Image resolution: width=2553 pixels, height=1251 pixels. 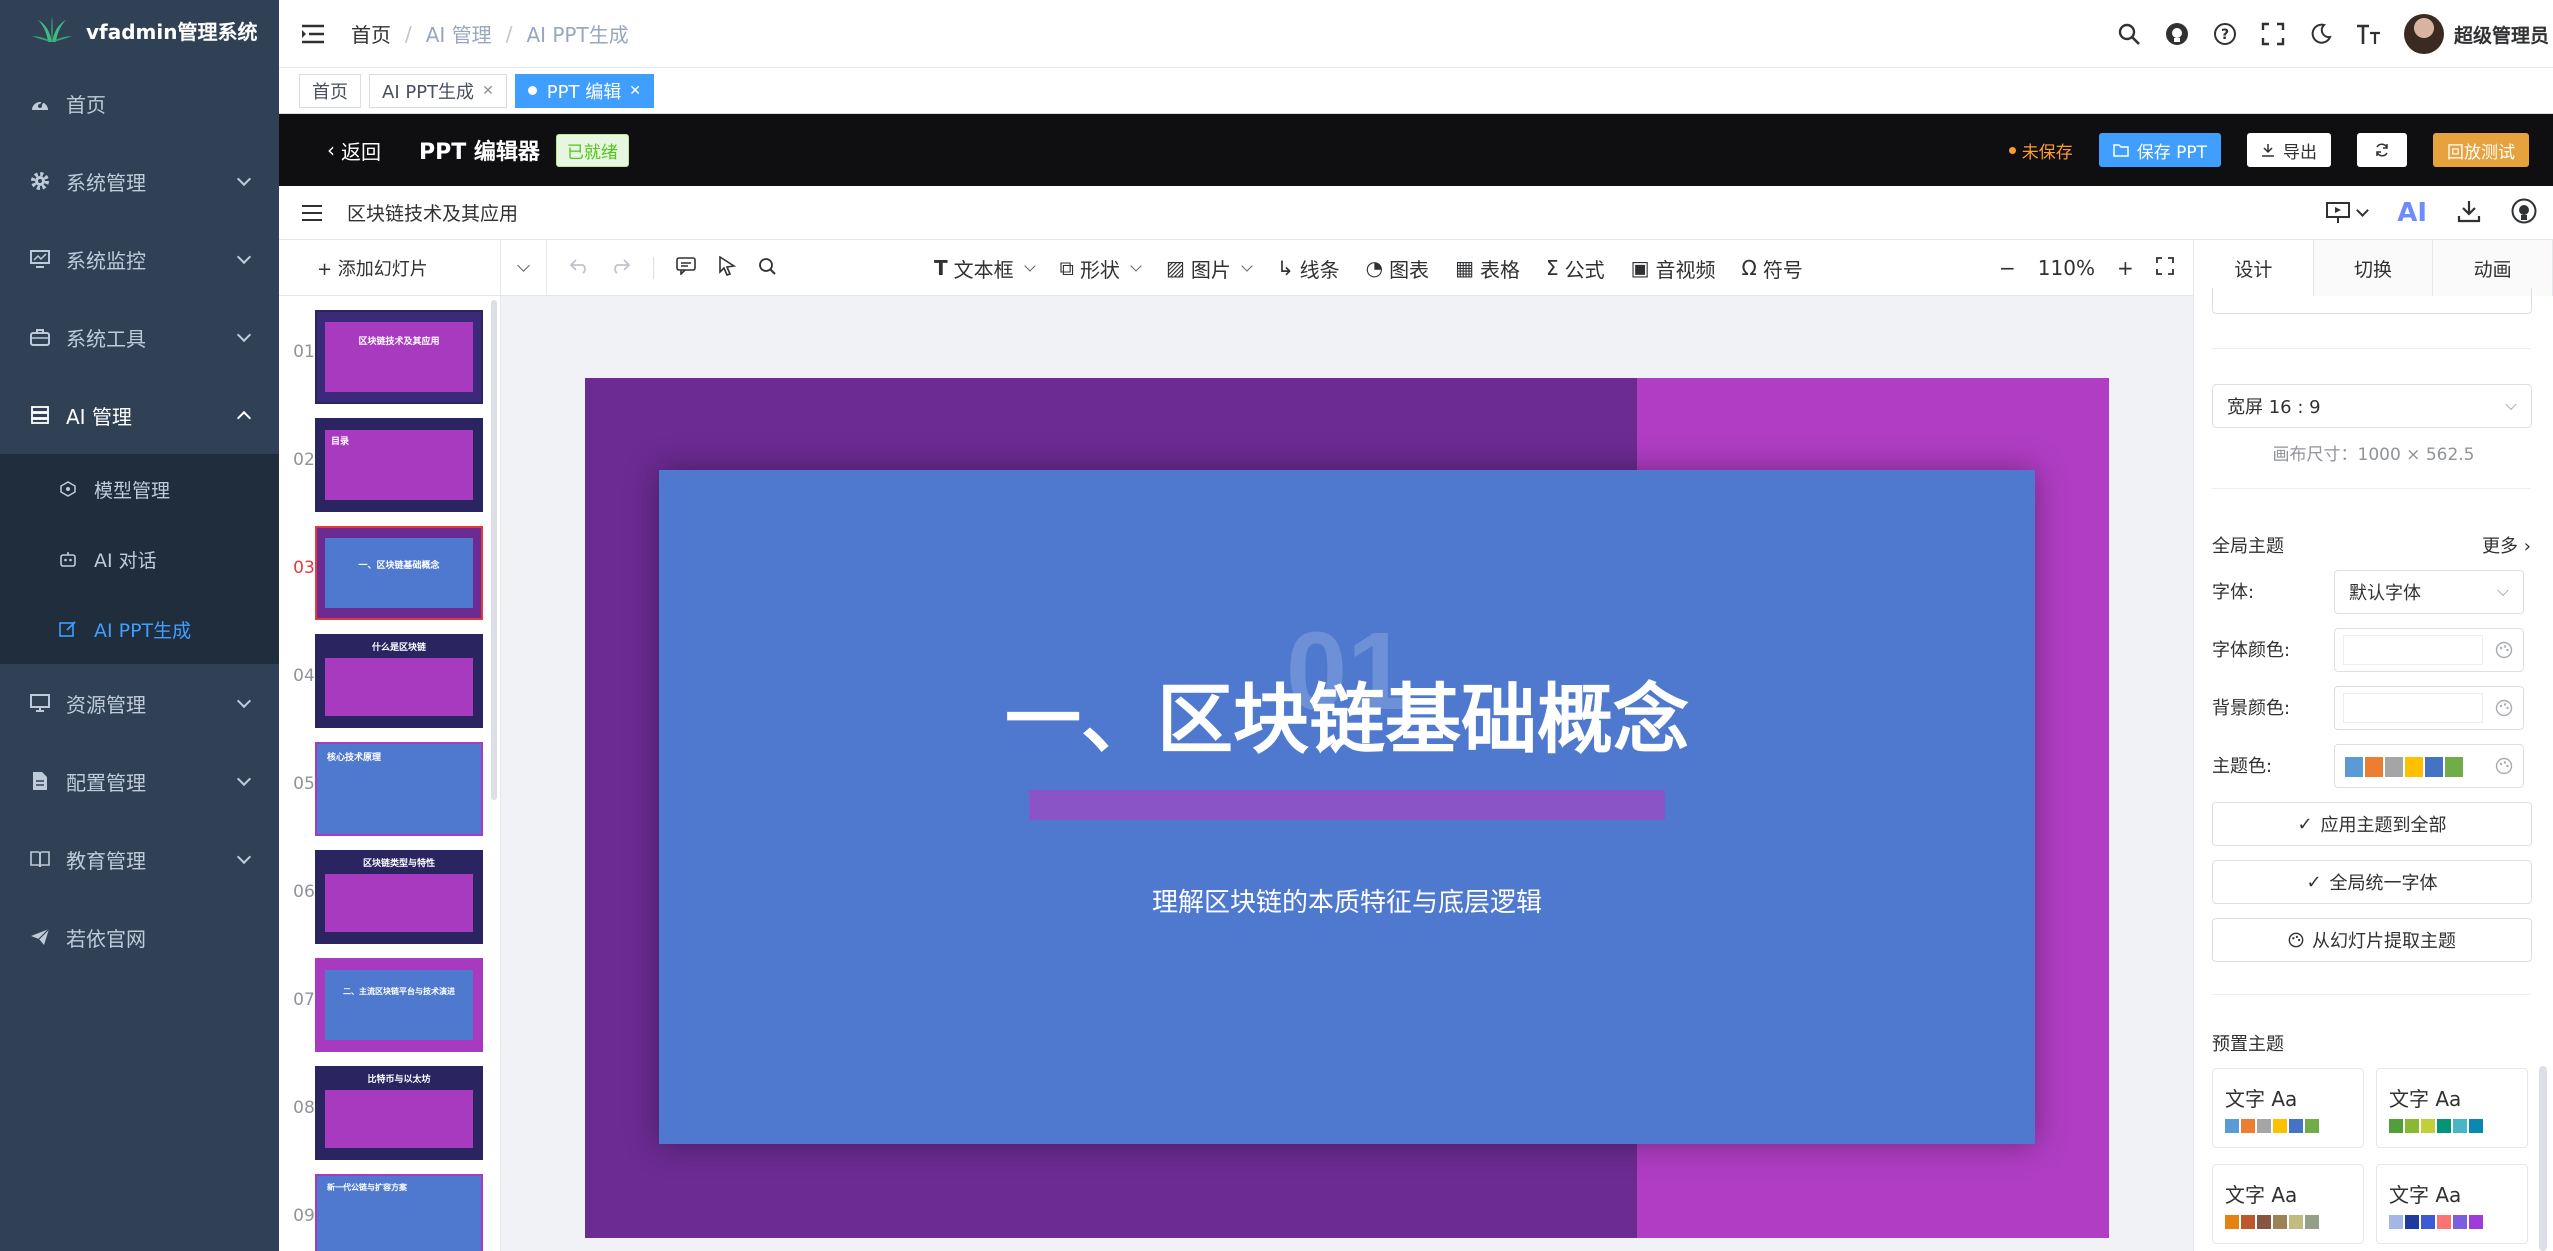 I want to click on image-tool: ▨ 图片, so click(x=1209, y=268).